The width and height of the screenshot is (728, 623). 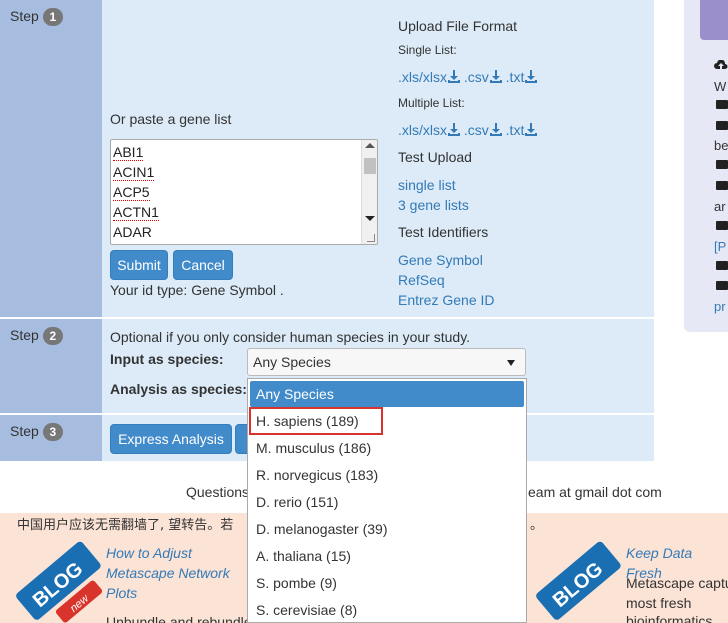 What do you see at coordinates (427, 185) in the screenshot?
I see `single-list-sample-link: single list` at bounding box center [427, 185].